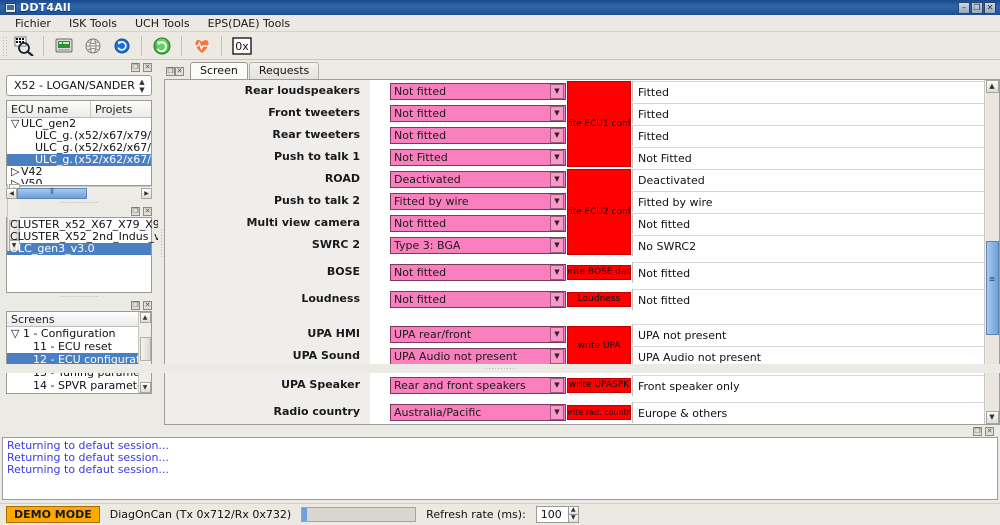  Describe the element at coordinates (5, 45) in the screenshot. I see `toolbar-grip` at that location.